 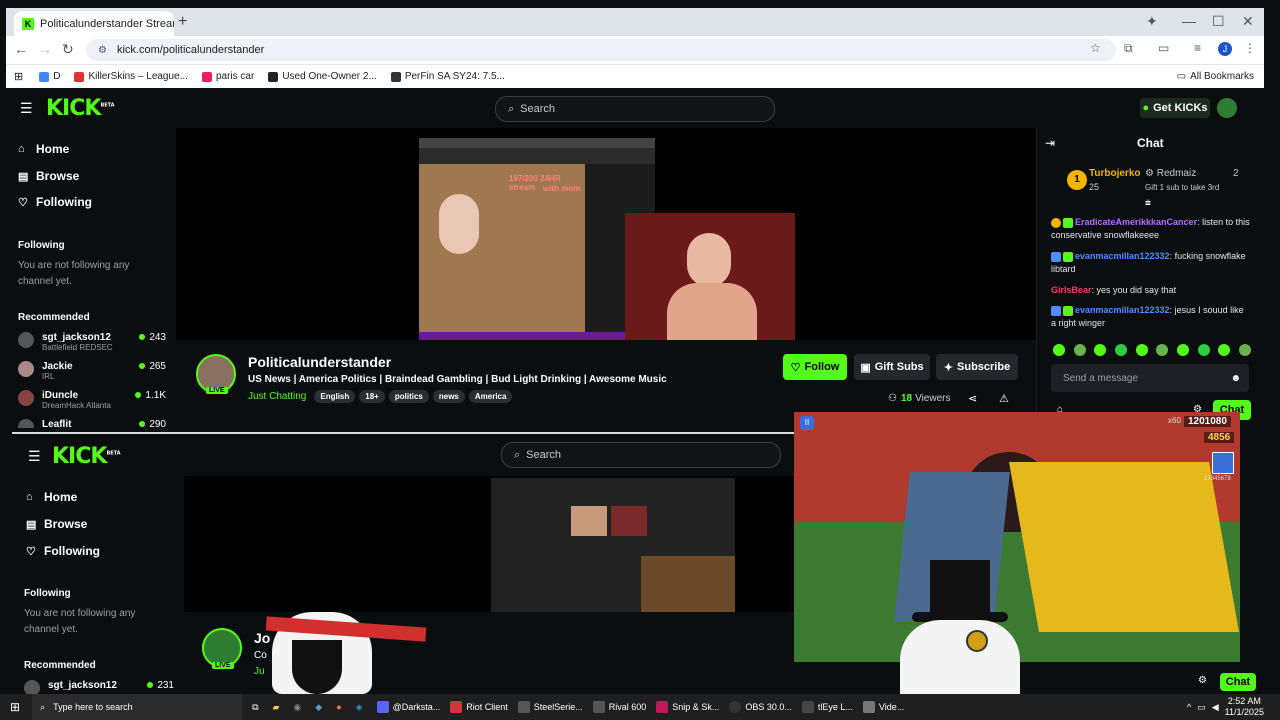 What do you see at coordinates (1114, 173) in the screenshot?
I see `top-gifter-name: Turbojerko` at bounding box center [1114, 173].